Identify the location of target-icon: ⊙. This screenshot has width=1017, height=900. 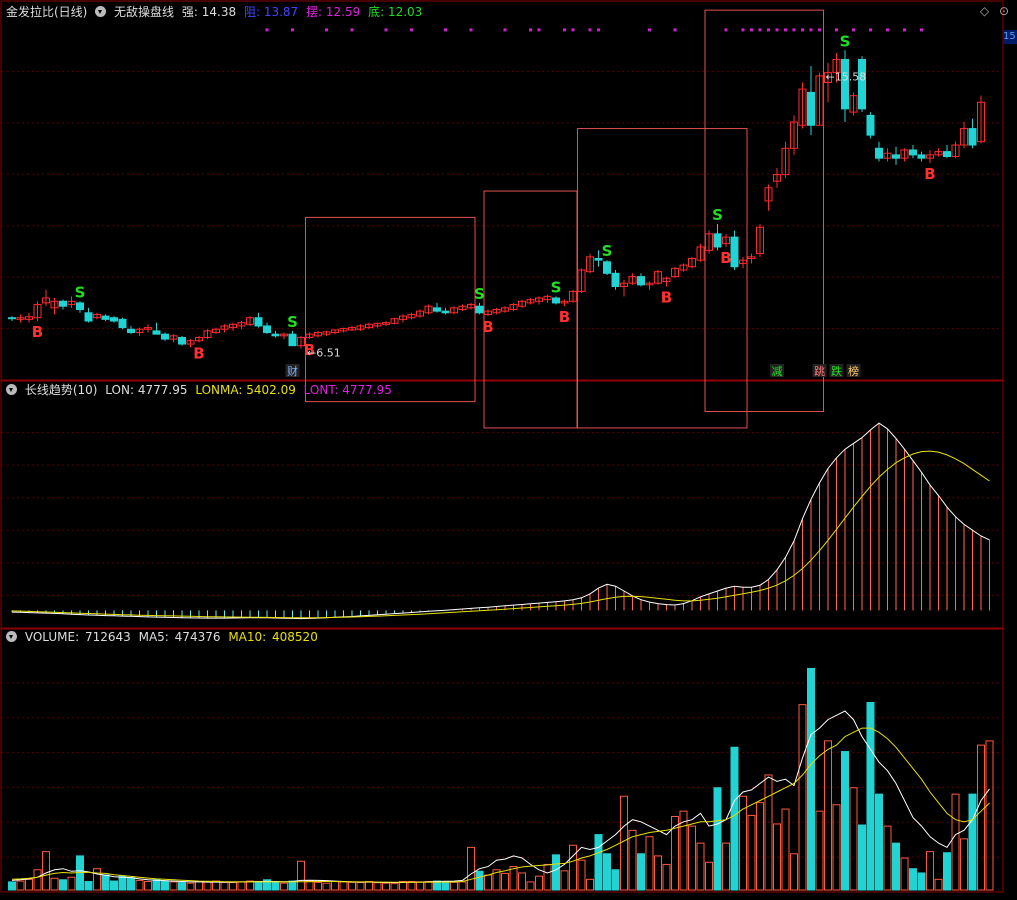
(1004, 11).